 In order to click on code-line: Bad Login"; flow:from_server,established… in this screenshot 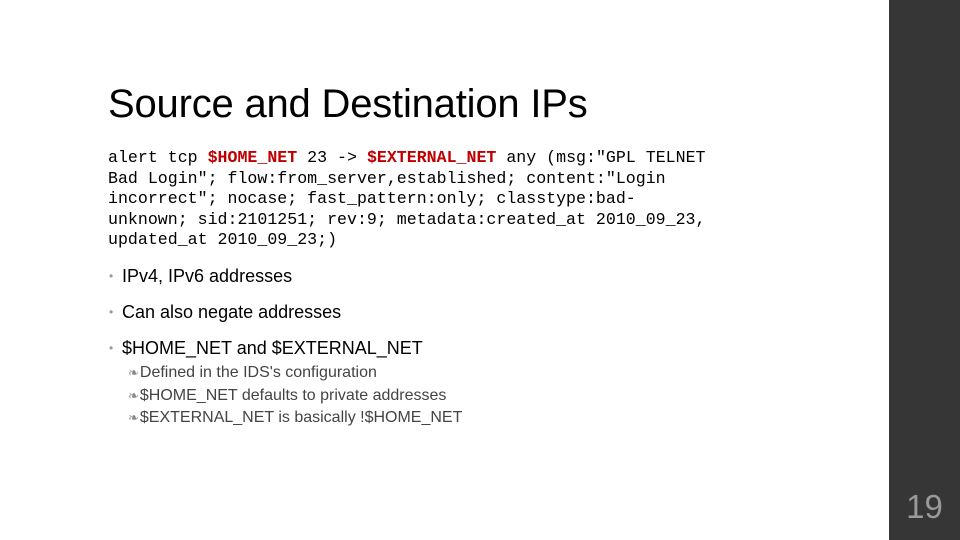, I will do `click(448, 179)`.